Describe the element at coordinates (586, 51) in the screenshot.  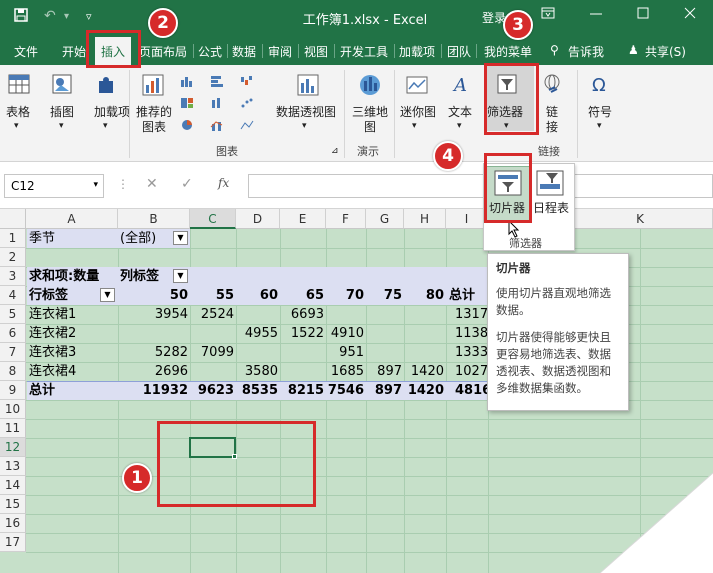
I see `tell-me-input: 告诉我` at that location.